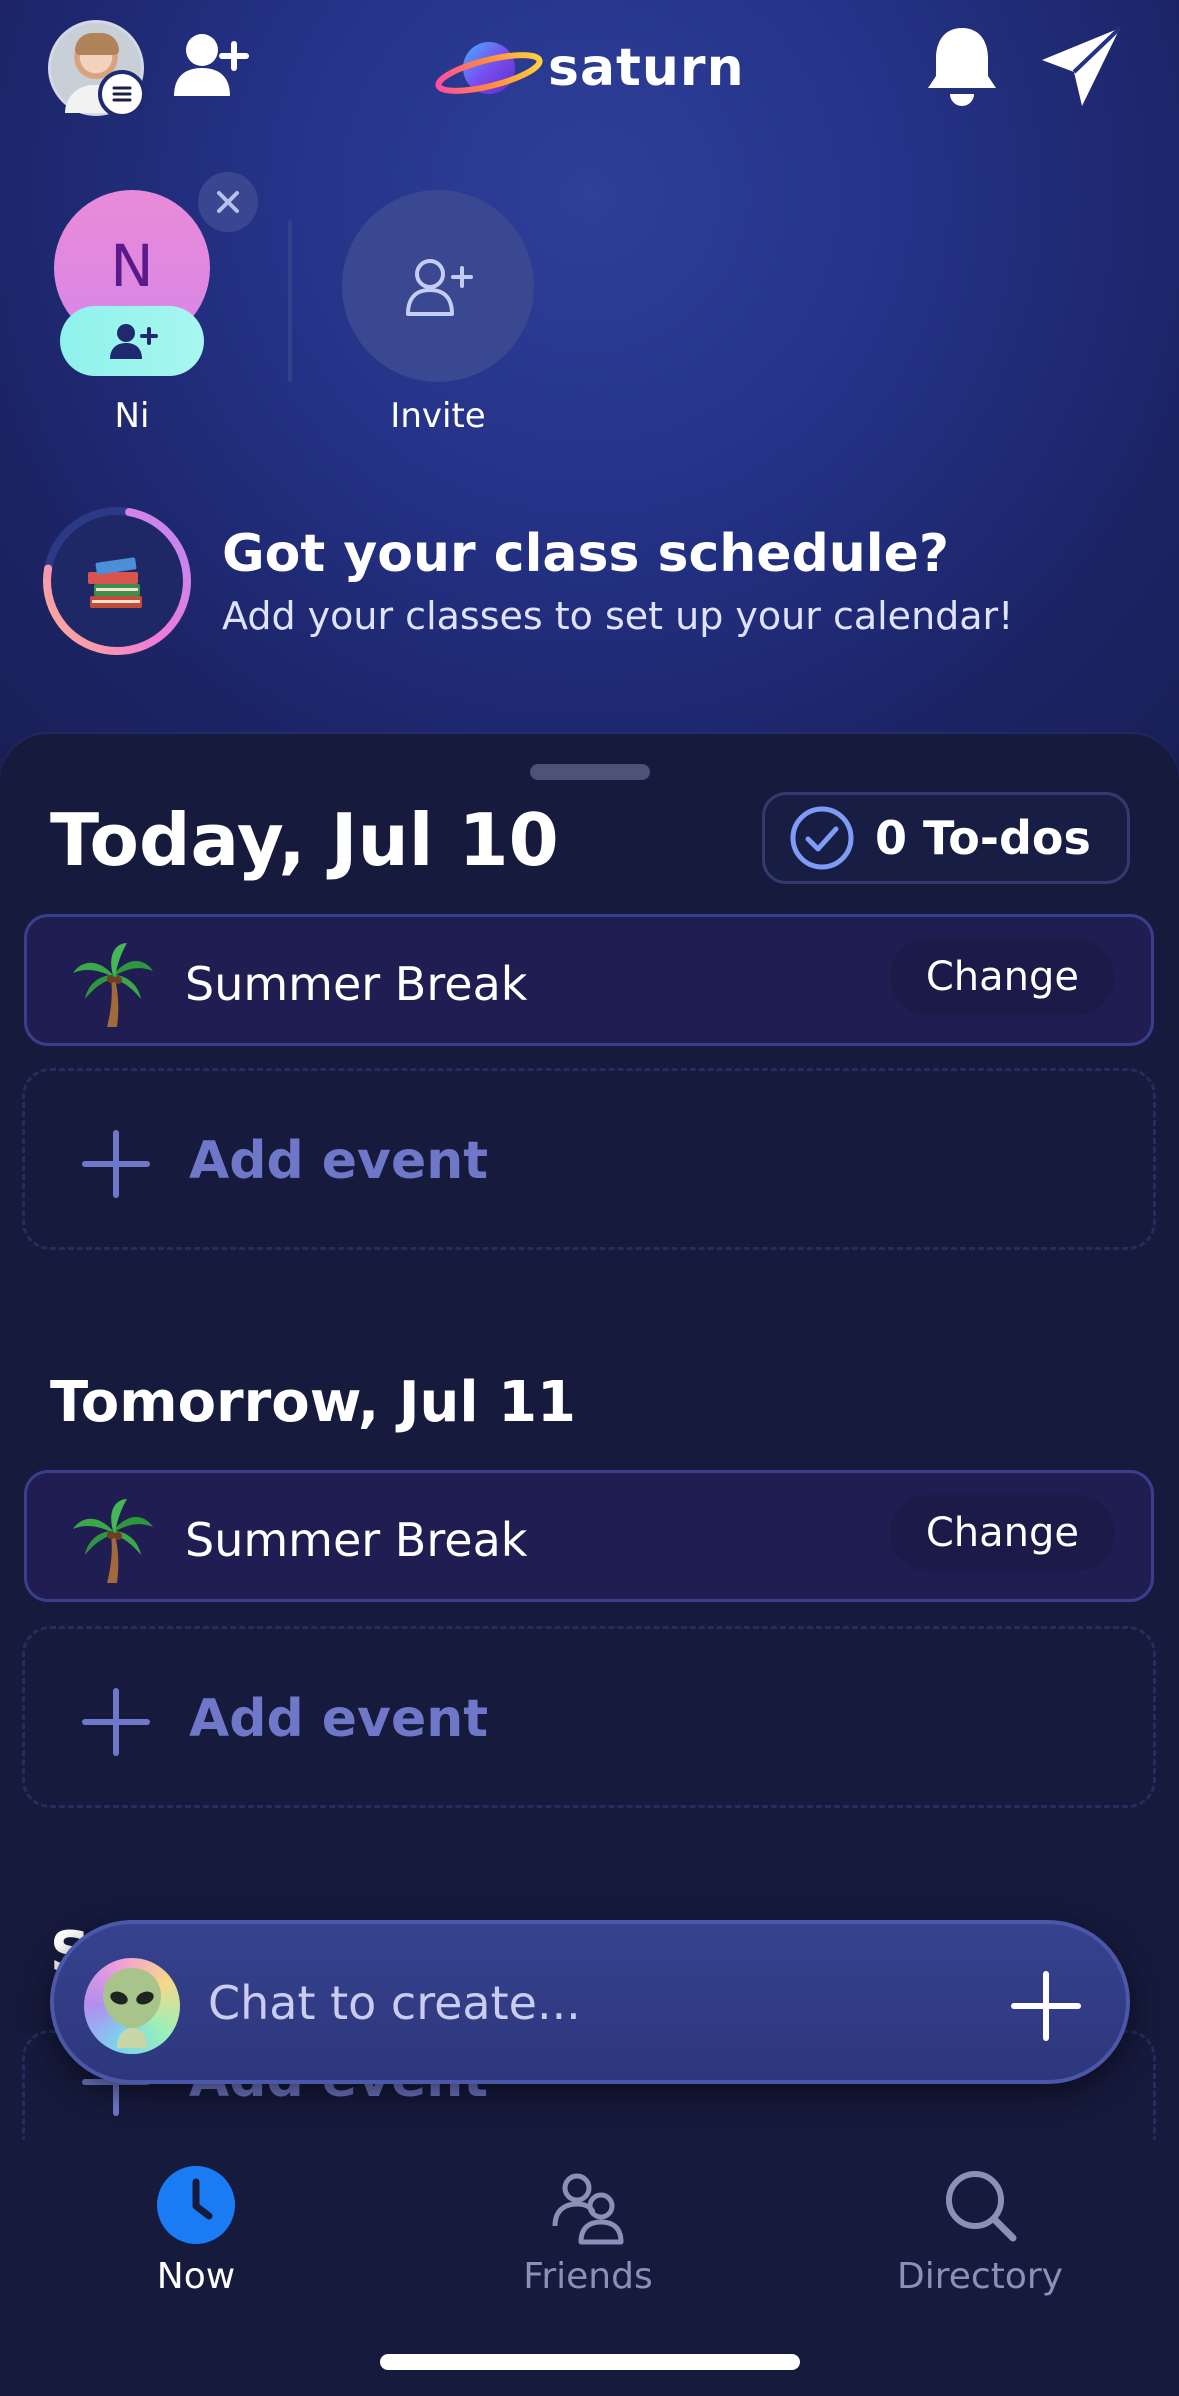  Describe the element at coordinates (132, 416) in the screenshot. I see `friend-name: Ni` at that location.